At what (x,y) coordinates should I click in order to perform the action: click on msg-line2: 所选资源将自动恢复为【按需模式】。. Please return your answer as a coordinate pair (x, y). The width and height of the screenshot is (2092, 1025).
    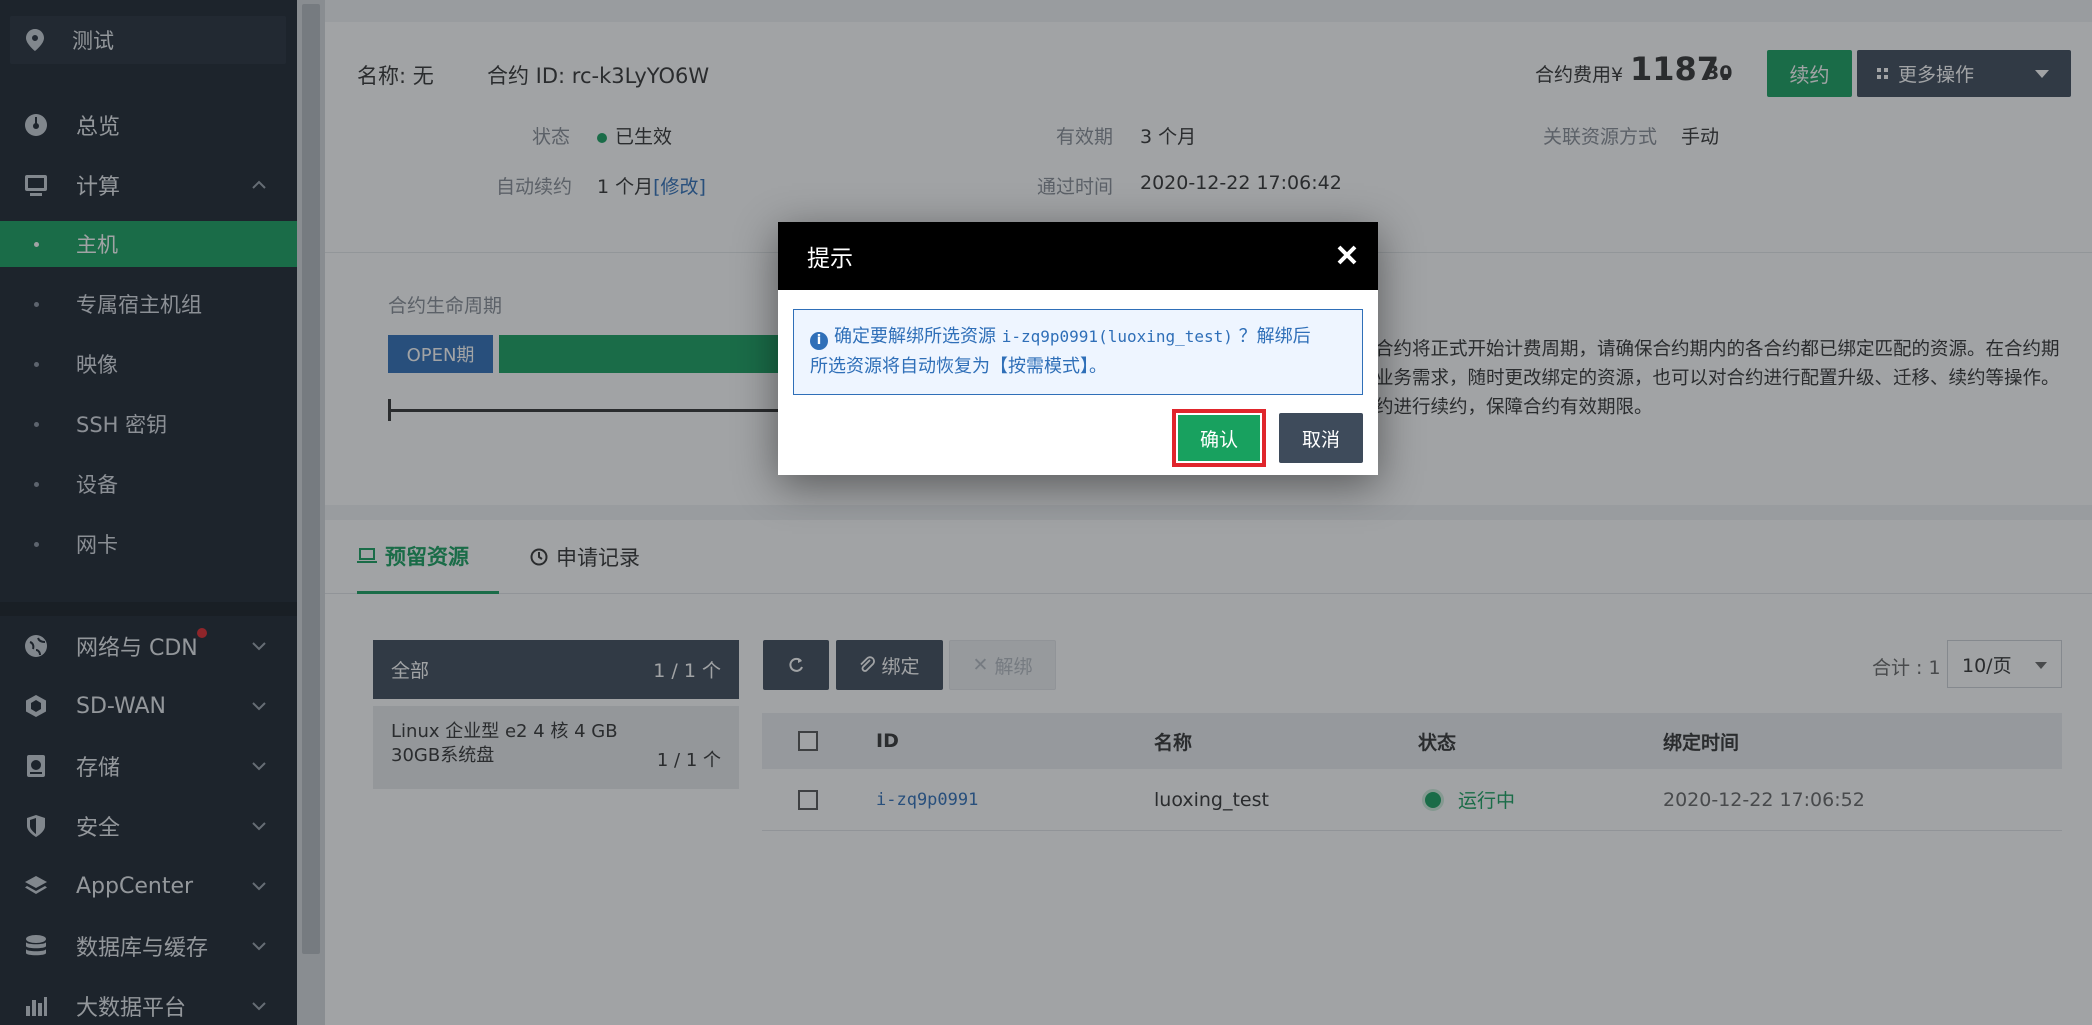
    Looking at the image, I should click on (958, 366).